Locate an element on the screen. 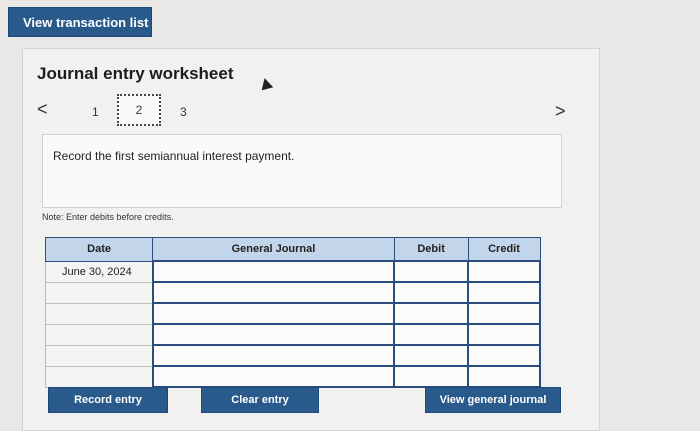  worksheet-title: Journal entry worksheet is located at coordinates (135, 73).